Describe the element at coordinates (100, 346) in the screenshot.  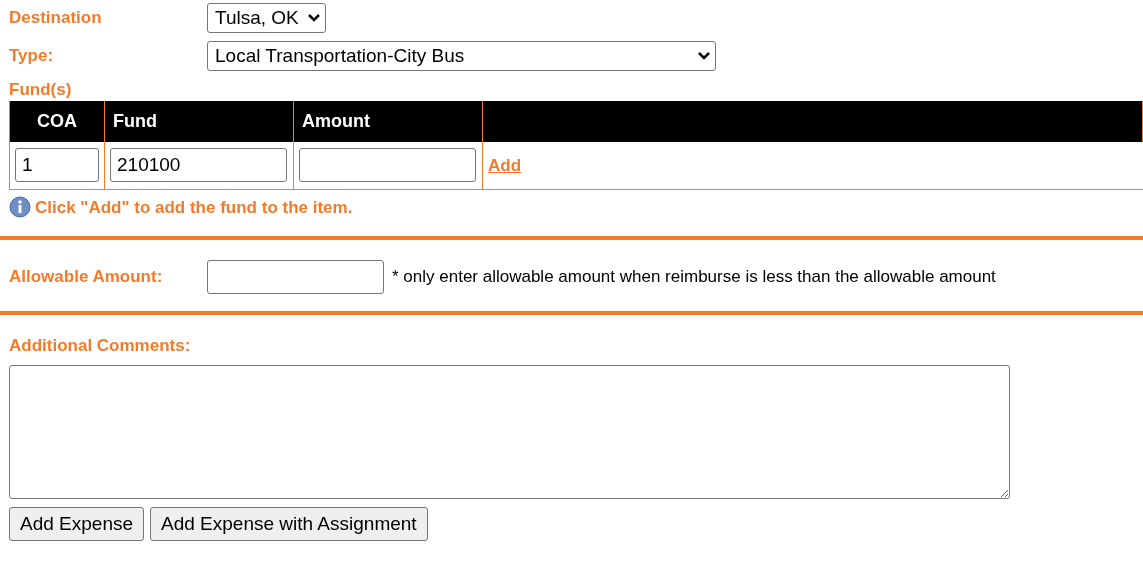
I see `field-label: Additional Comments:` at that location.